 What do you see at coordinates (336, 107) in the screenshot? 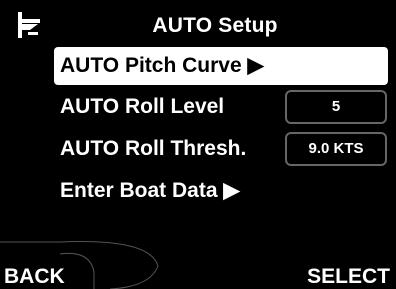
I see `roll-level-value: 5` at bounding box center [336, 107].